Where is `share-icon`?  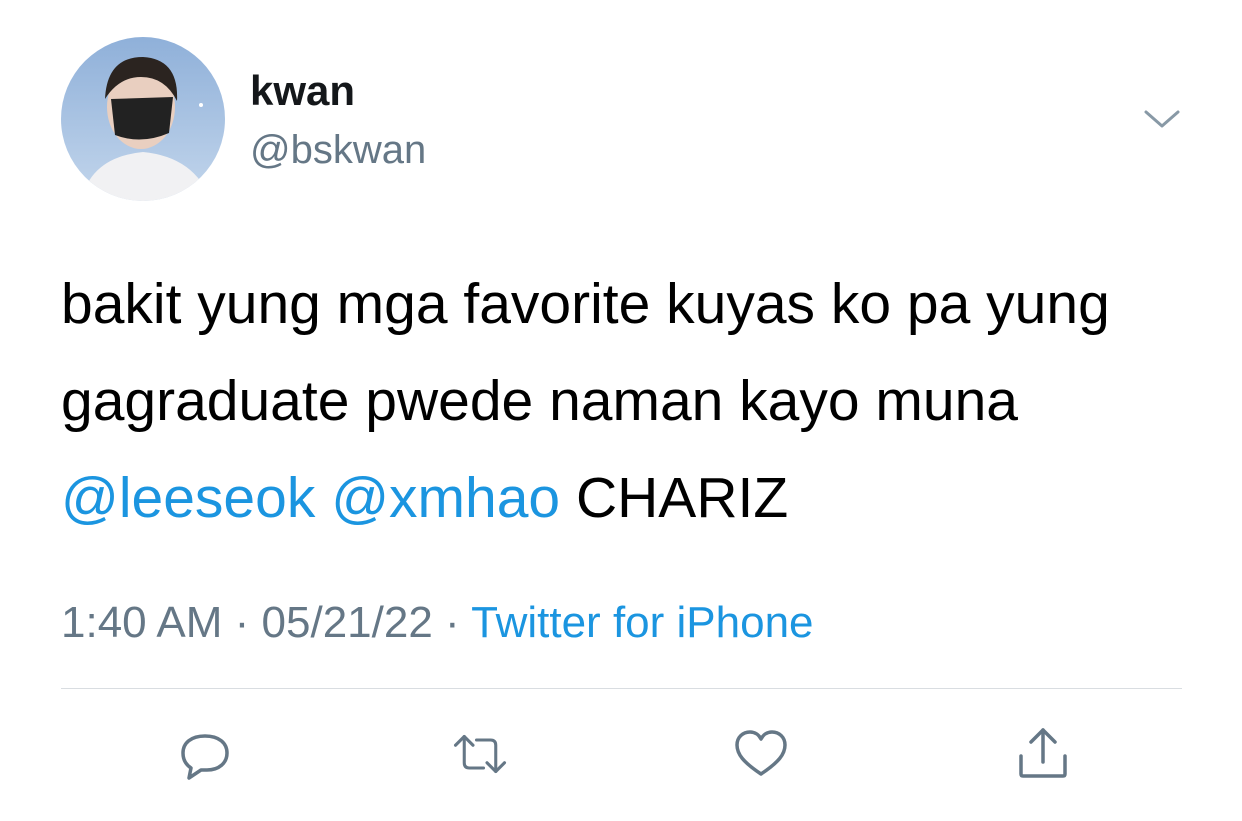
share-icon is located at coordinates (1043, 753).